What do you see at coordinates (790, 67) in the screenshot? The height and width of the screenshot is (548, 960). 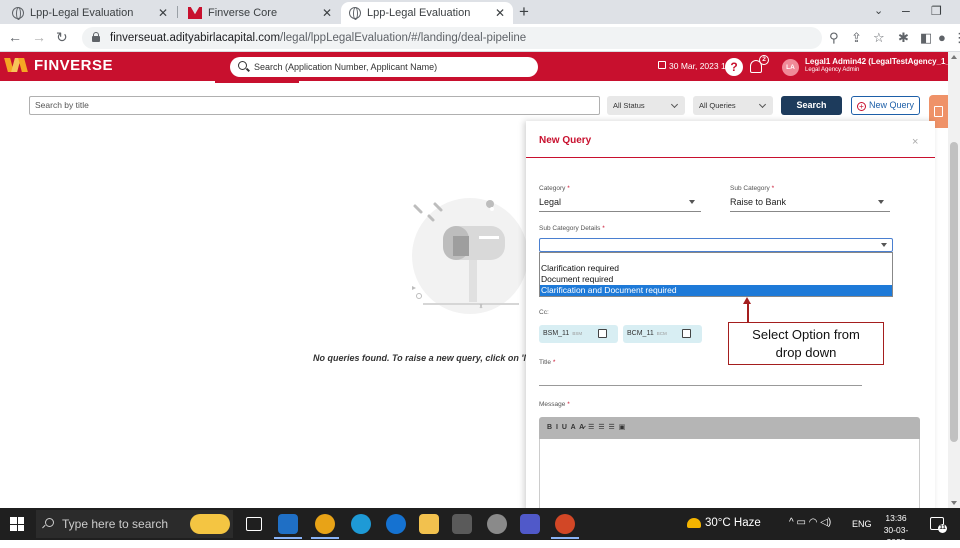 I see `avatar: LA` at bounding box center [790, 67].